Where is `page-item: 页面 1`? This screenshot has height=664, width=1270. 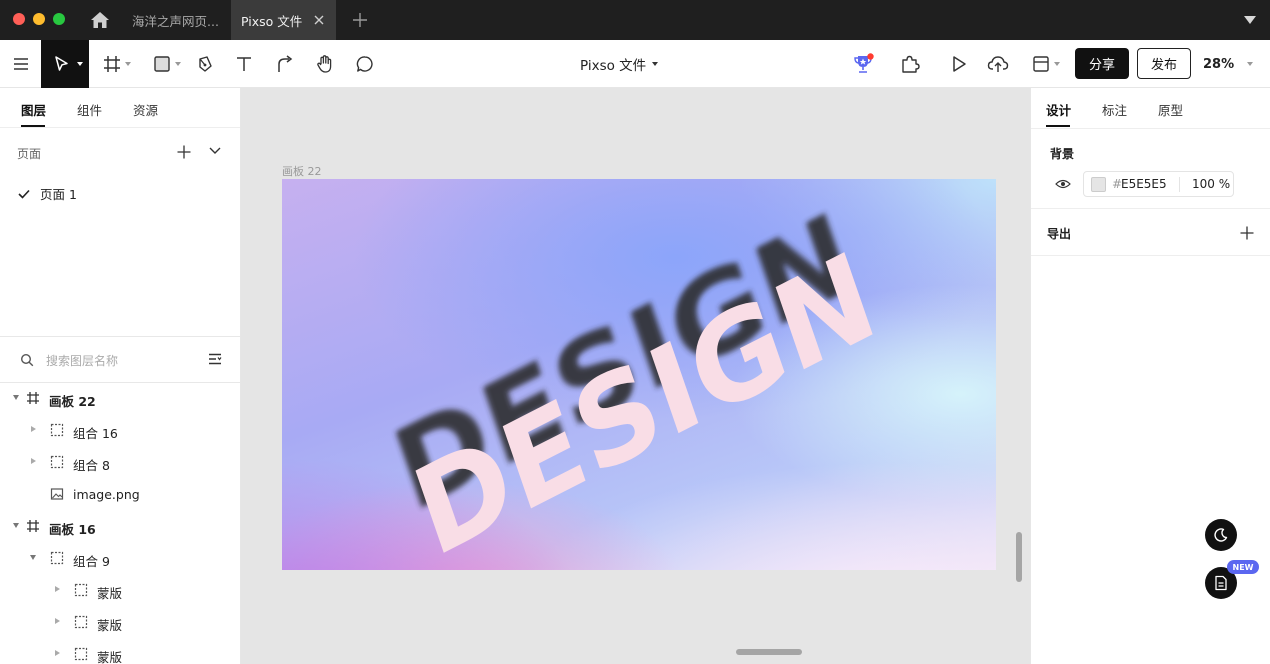
page-item: 页面 1 is located at coordinates (47, 193).